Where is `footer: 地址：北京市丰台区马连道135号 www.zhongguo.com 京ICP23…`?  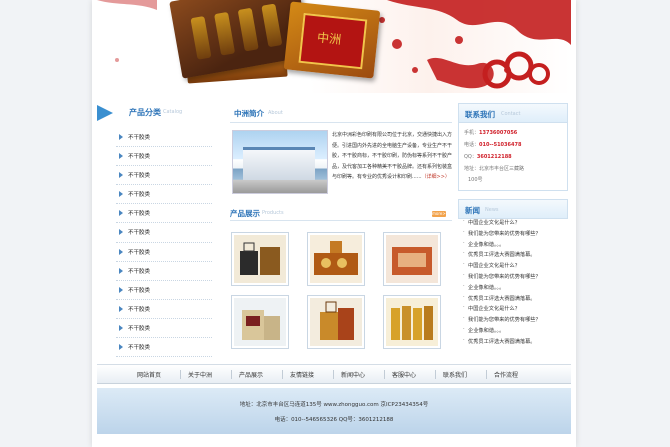
footer: 地址：北京市丰台区马连道135号 www.zhongguo.com 京ICP23… is located at coordinates (334, 411).